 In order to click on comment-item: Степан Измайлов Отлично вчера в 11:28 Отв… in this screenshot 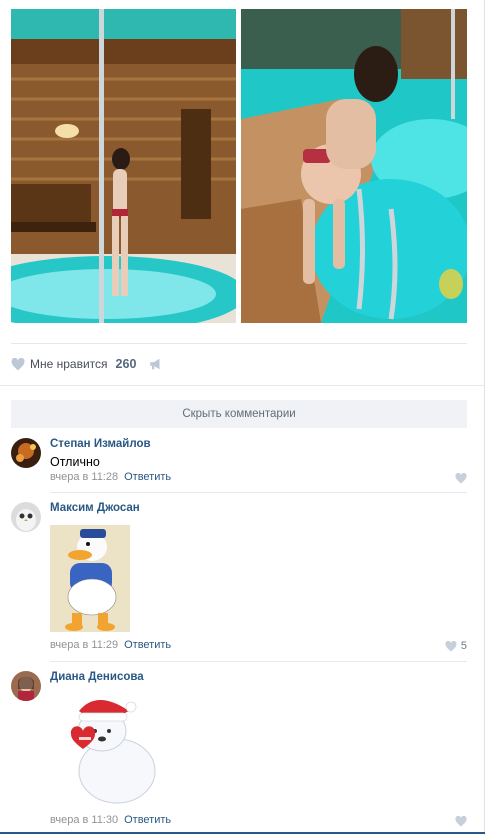, I will do `click(239, 465)`.